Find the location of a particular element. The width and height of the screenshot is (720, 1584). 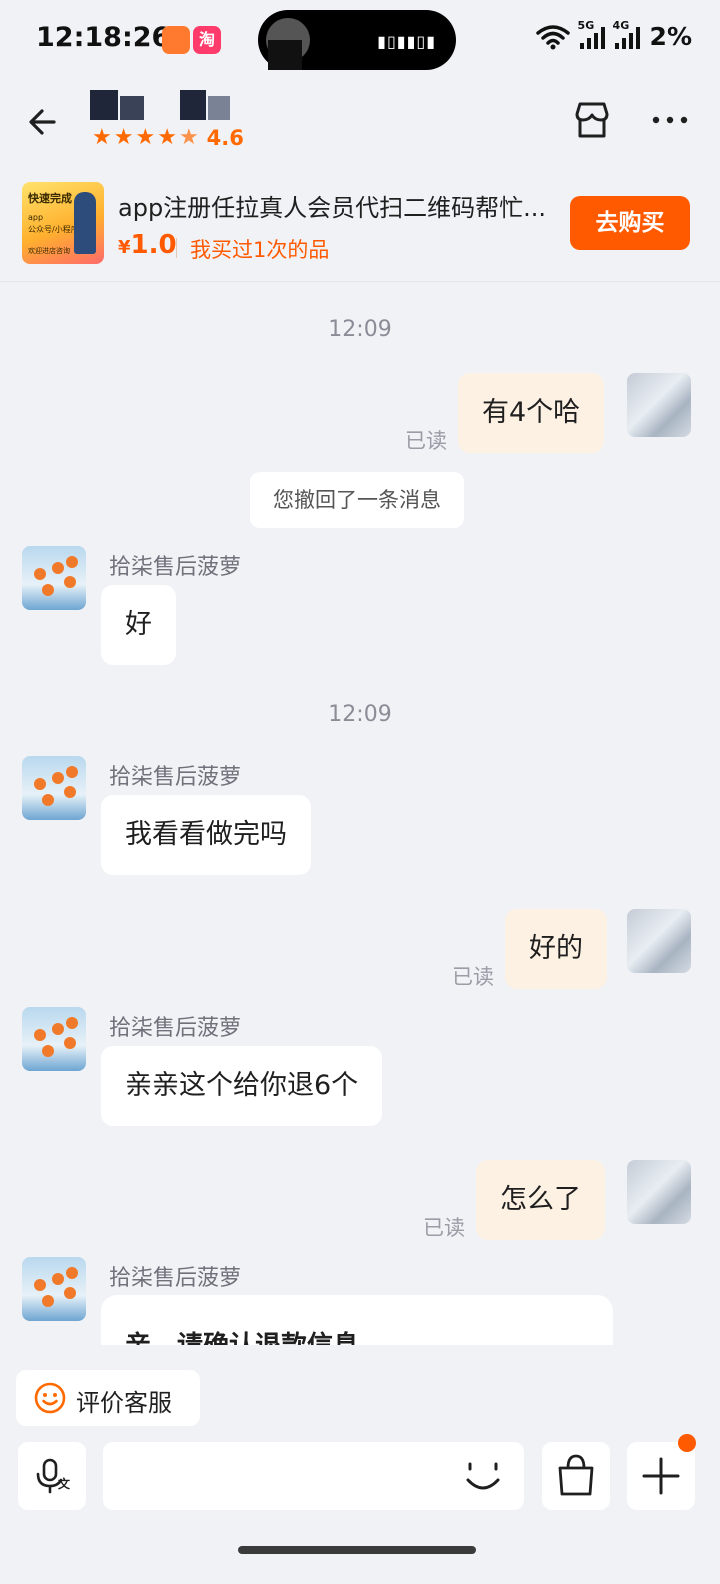

recall-notice: 您撤回了一条消息 is located at coordinates (357, 500).